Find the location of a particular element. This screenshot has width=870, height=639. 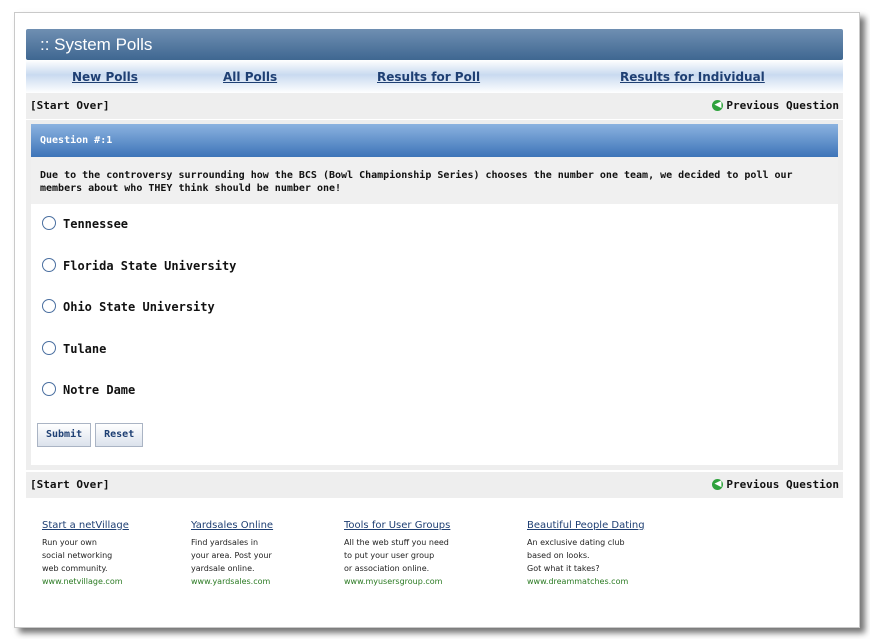

reset-button: Reset is located at coordinates (119, 434).